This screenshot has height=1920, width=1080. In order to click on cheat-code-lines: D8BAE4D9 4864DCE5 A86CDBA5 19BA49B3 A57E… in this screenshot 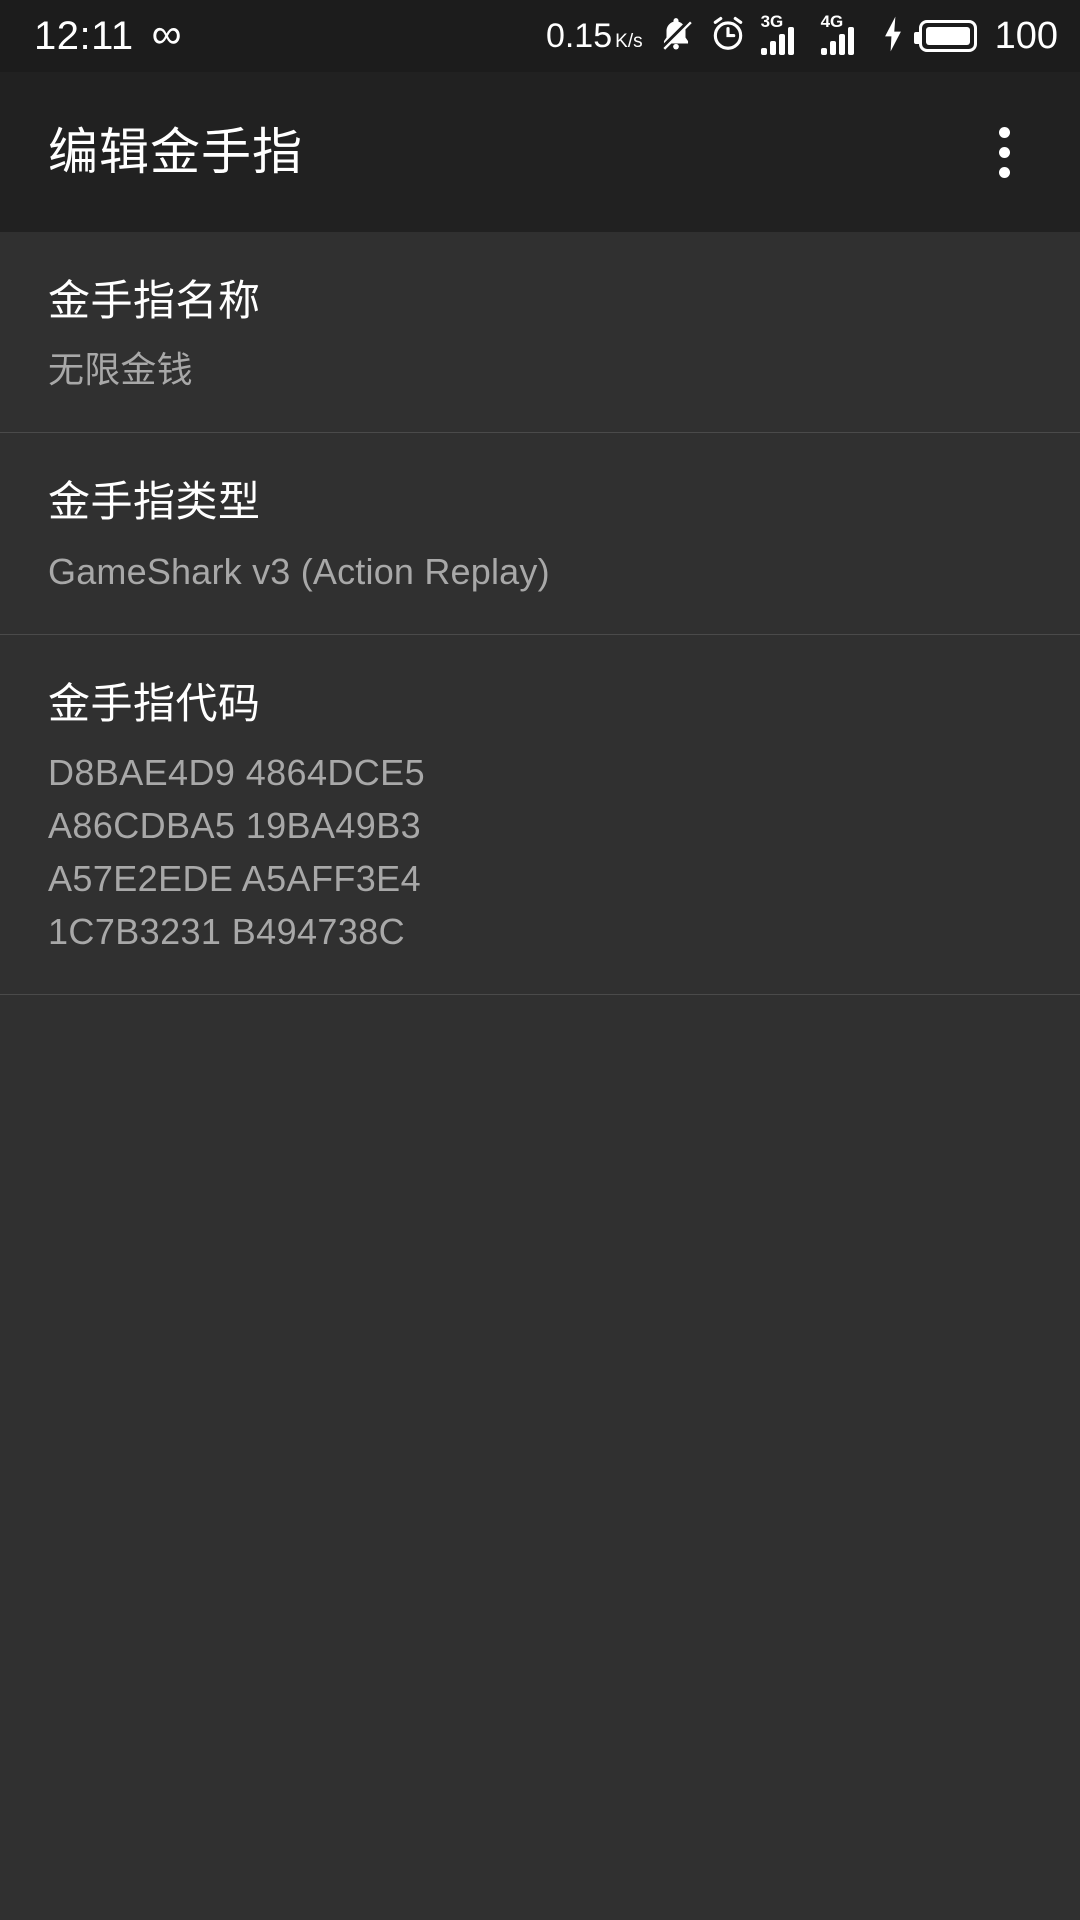, I will do `click(540, 852)`.